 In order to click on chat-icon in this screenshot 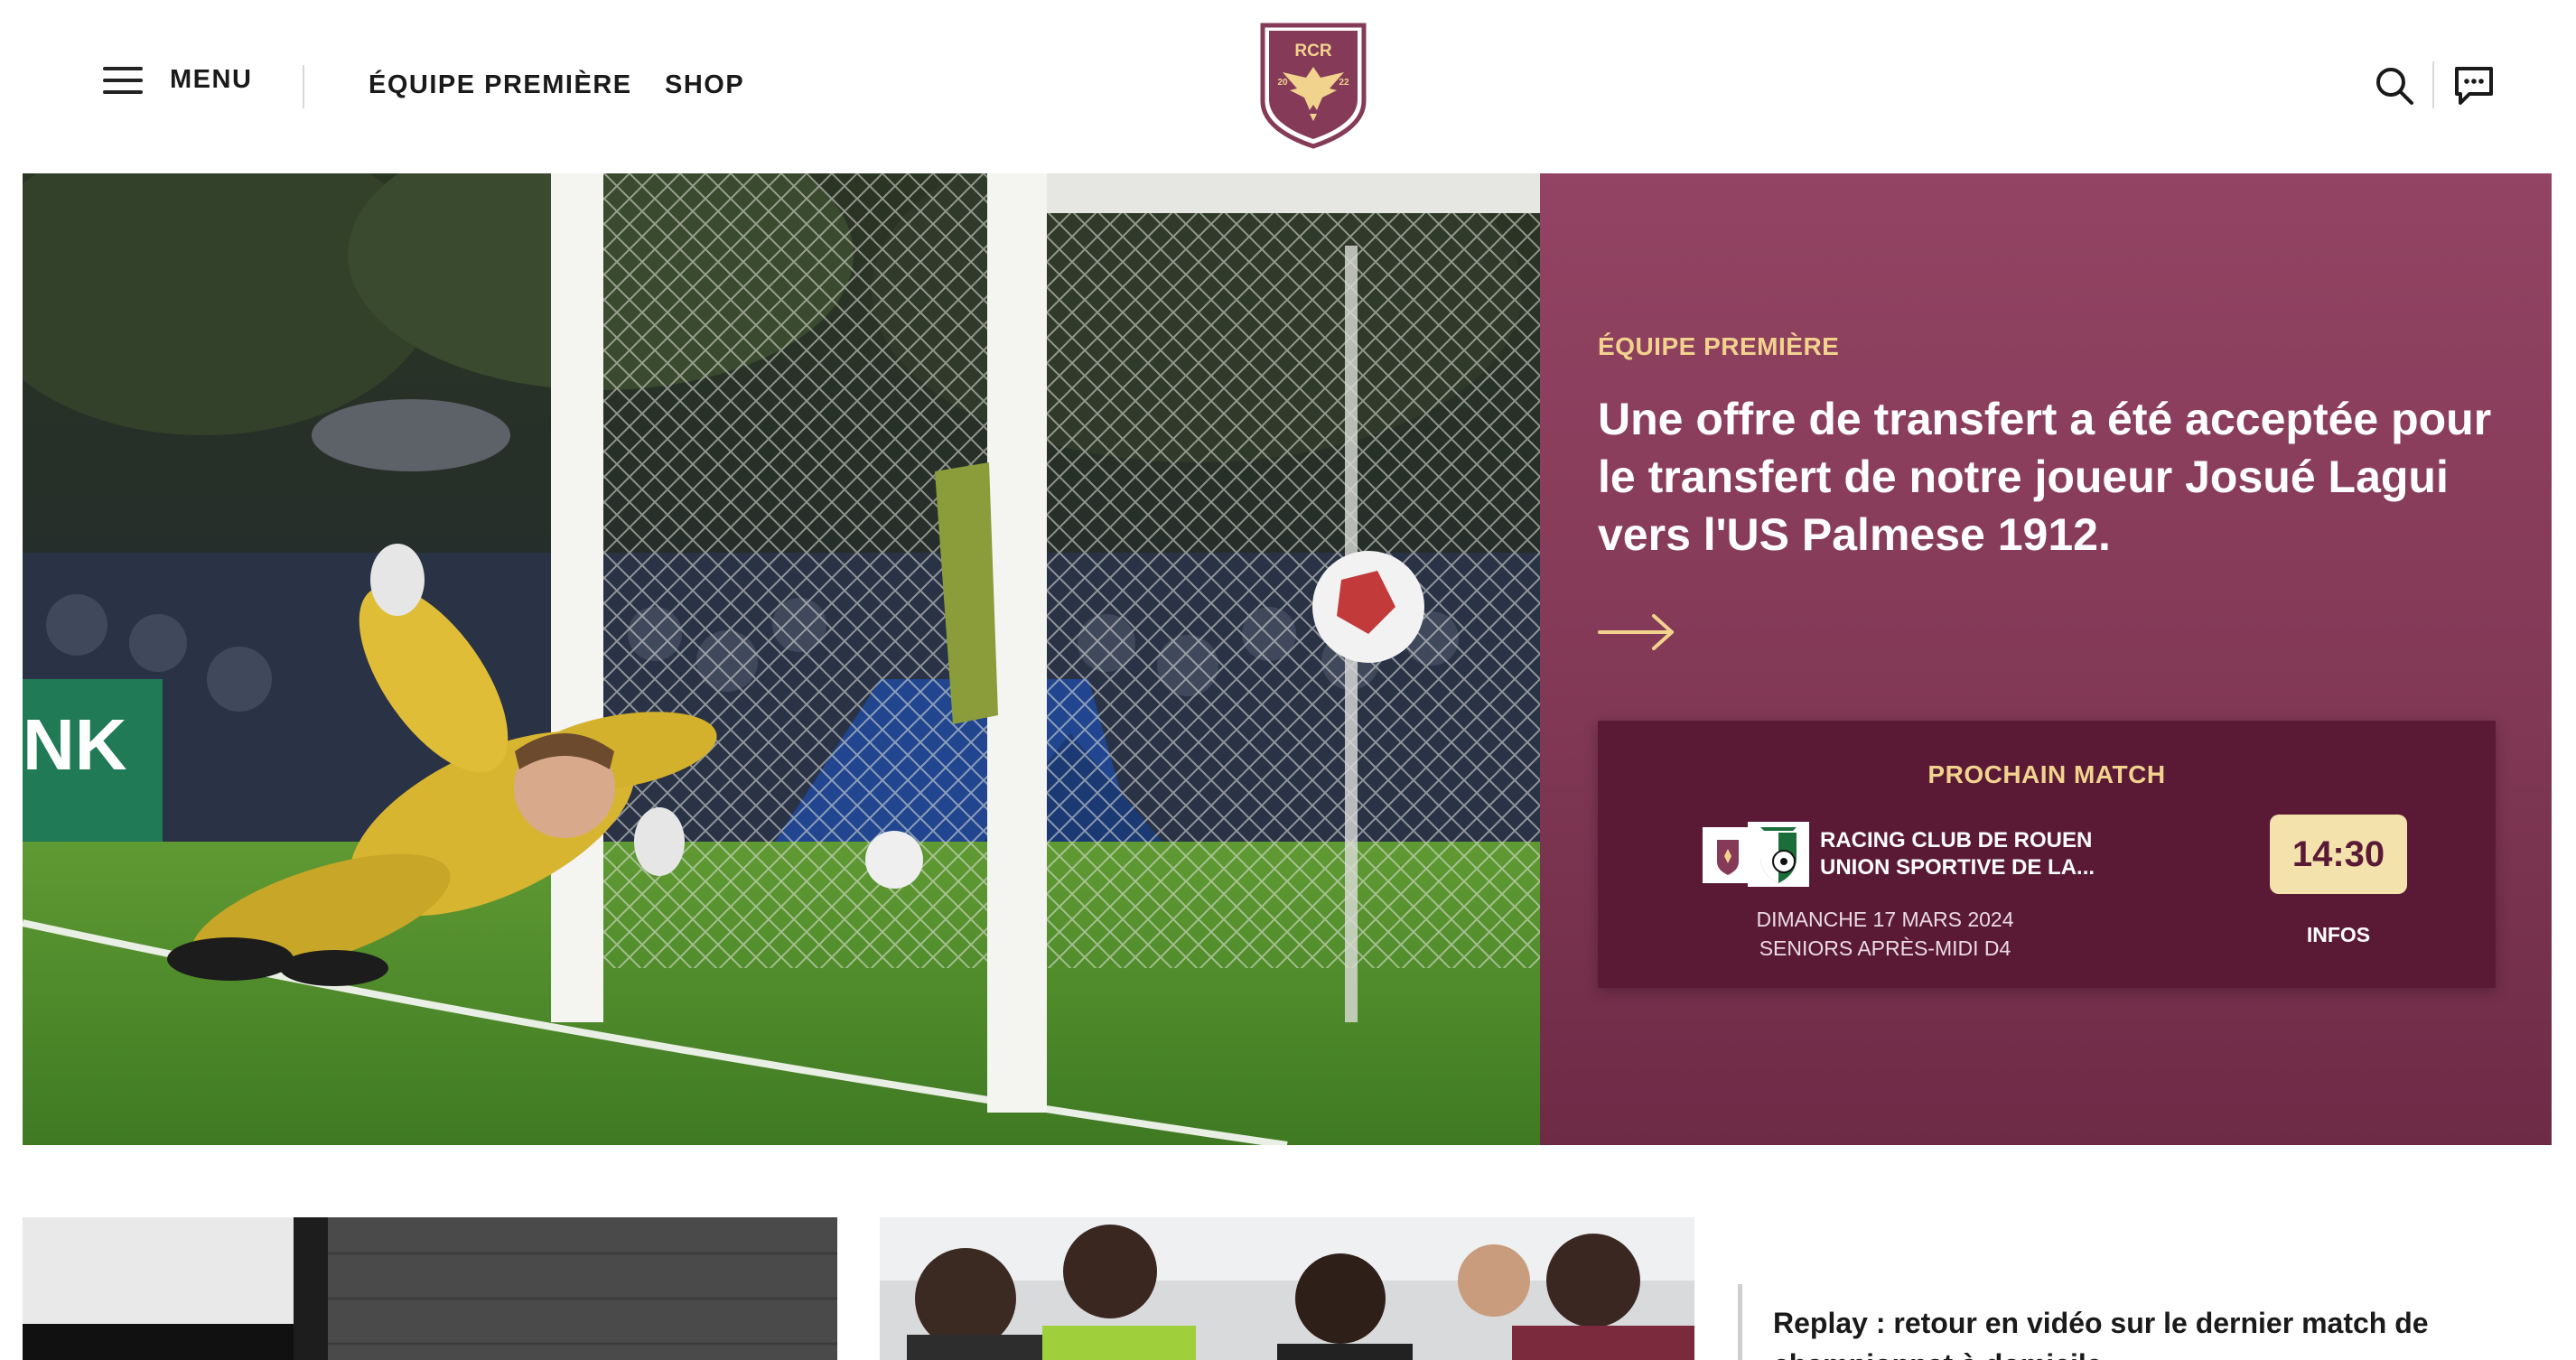, I will do `click(2474, 86)`.